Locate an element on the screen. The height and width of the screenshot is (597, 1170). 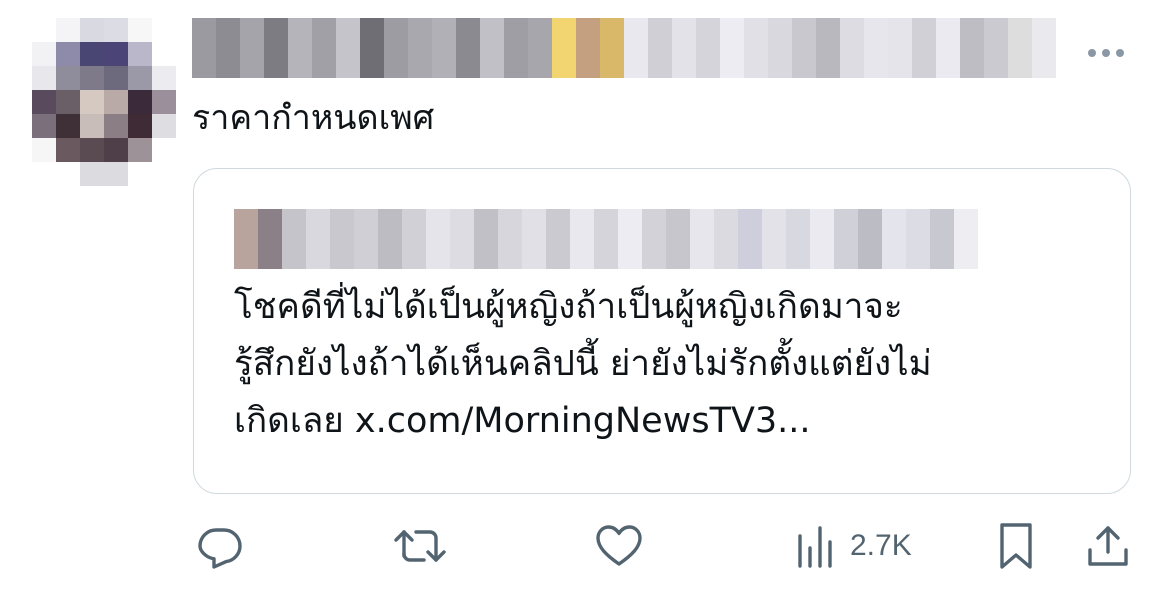
bookmark-button is located at coordinates (1016, 546).